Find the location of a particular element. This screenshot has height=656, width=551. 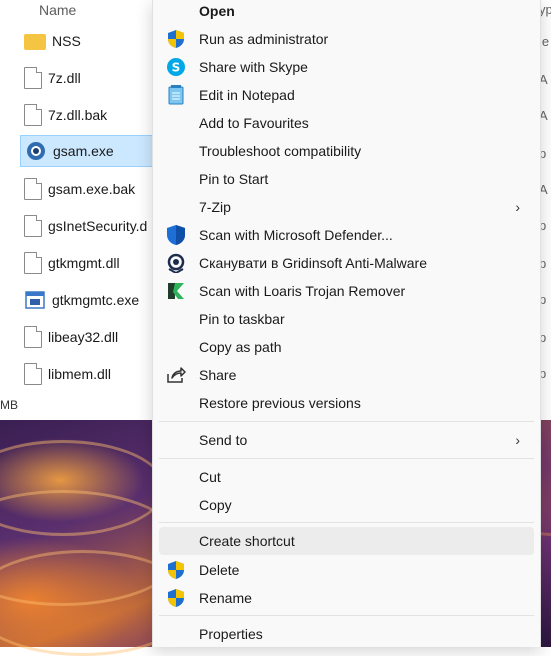

menu-item-label: Copy is located at coordinates (215, 505).